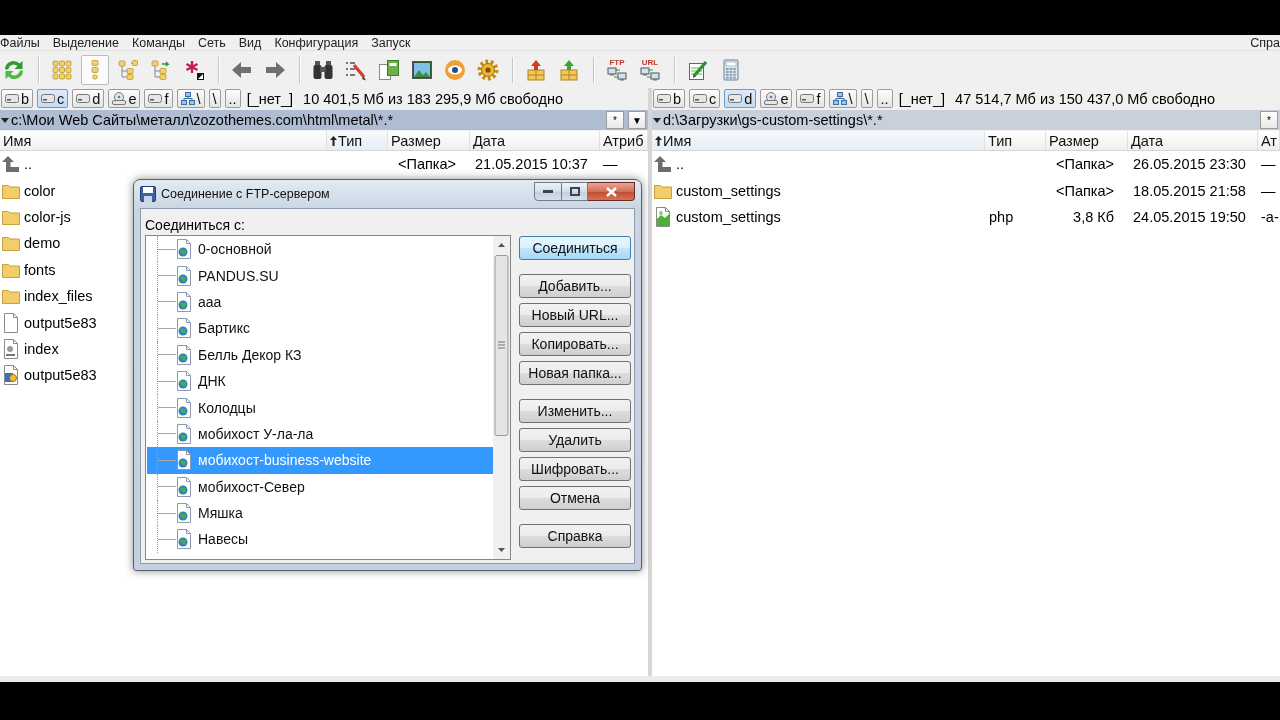  I want to click on disc-drive-icon, so click(119, 98).